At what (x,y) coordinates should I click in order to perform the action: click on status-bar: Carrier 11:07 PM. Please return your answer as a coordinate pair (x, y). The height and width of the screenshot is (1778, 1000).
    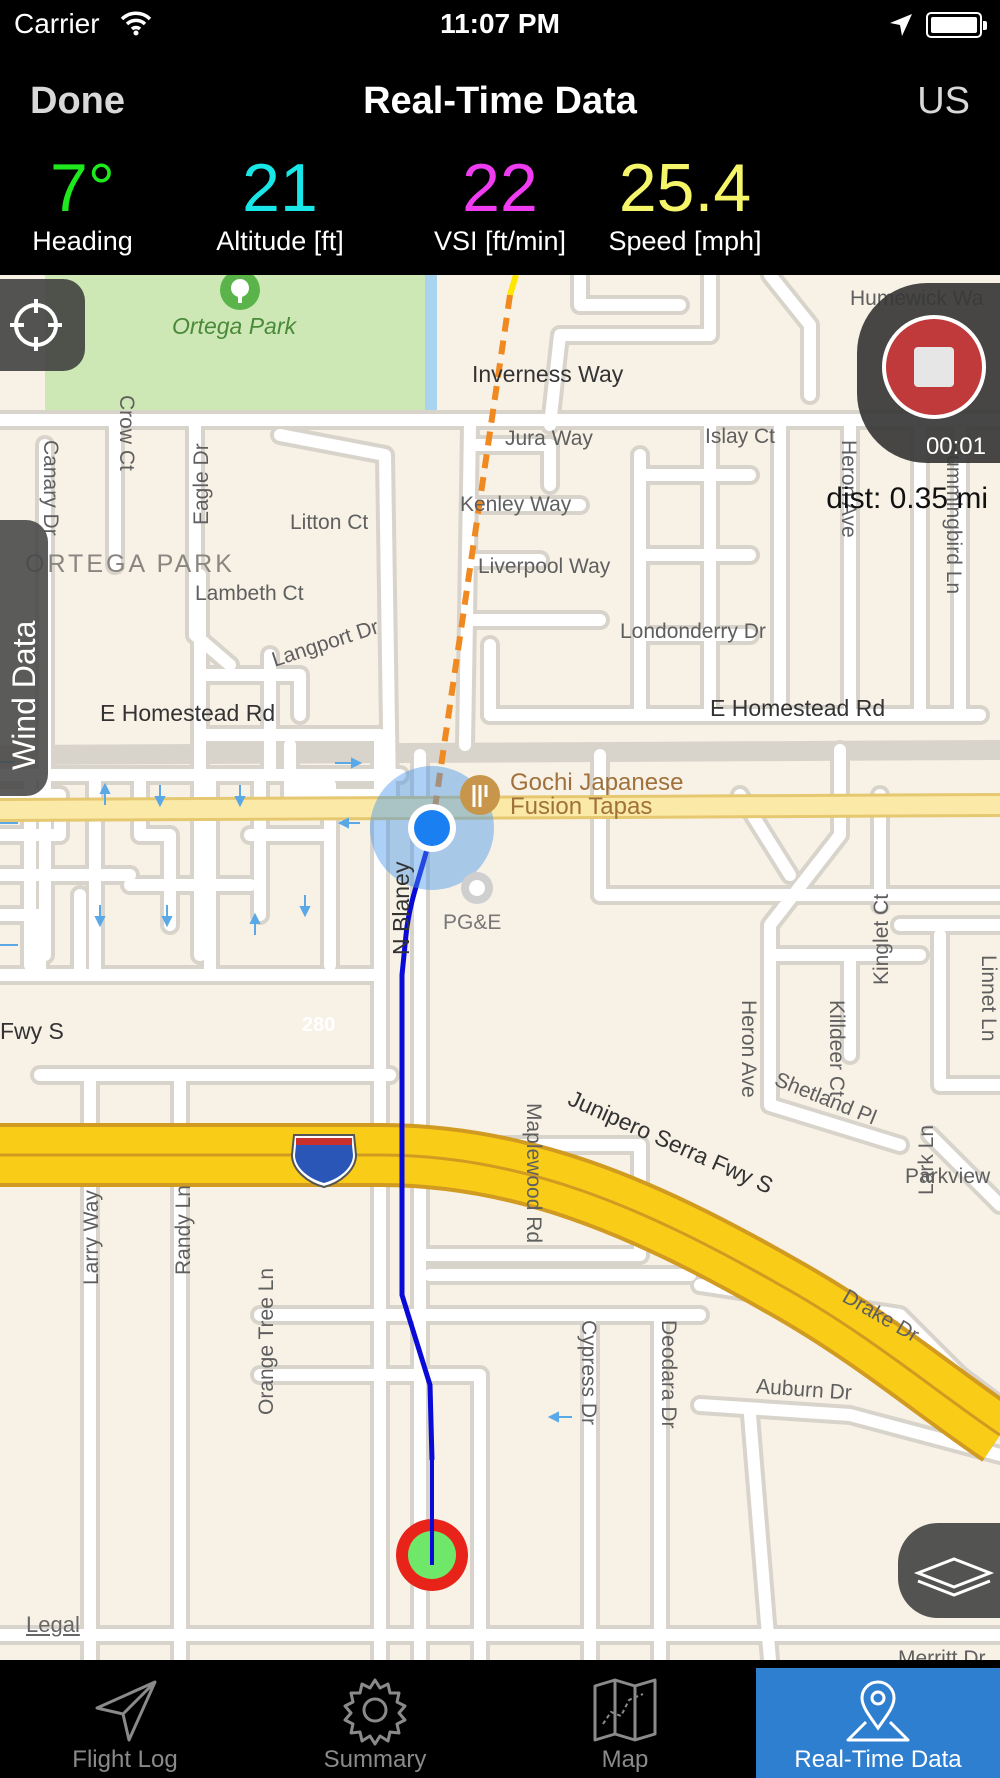
    Looking at the image, I should click on (500, 25).